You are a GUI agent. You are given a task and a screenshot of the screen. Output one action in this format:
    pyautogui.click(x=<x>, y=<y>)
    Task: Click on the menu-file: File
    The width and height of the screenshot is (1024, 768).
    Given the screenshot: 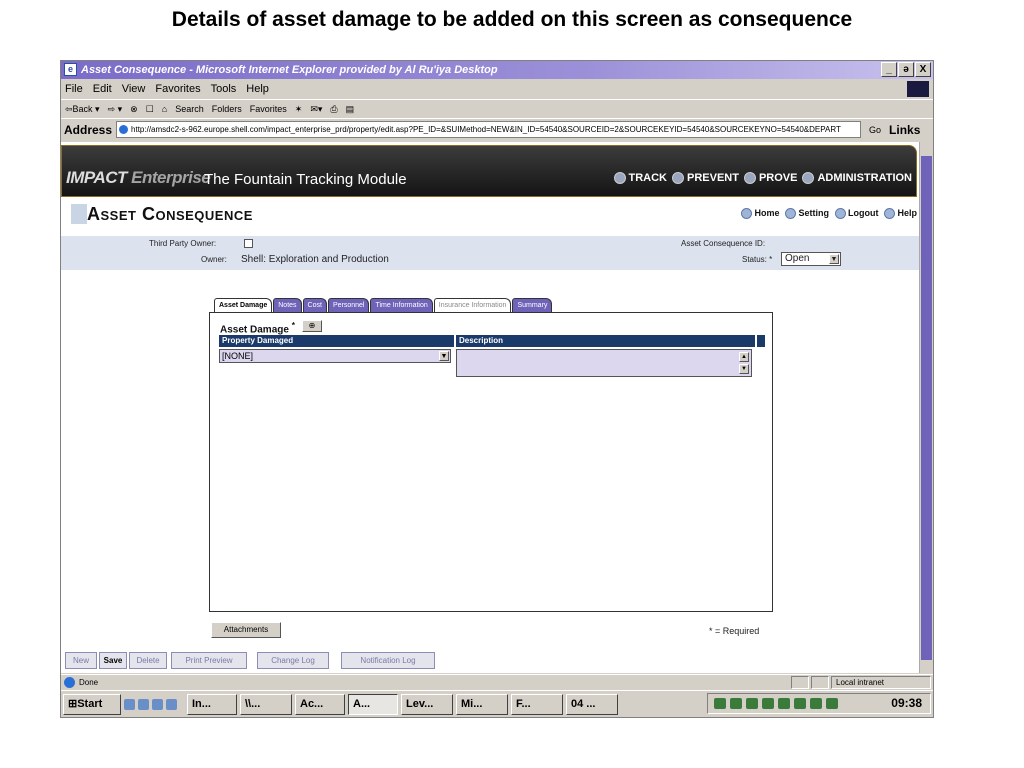 What is the action you would take?
    pyautogui.click(x=74, y=89)
    